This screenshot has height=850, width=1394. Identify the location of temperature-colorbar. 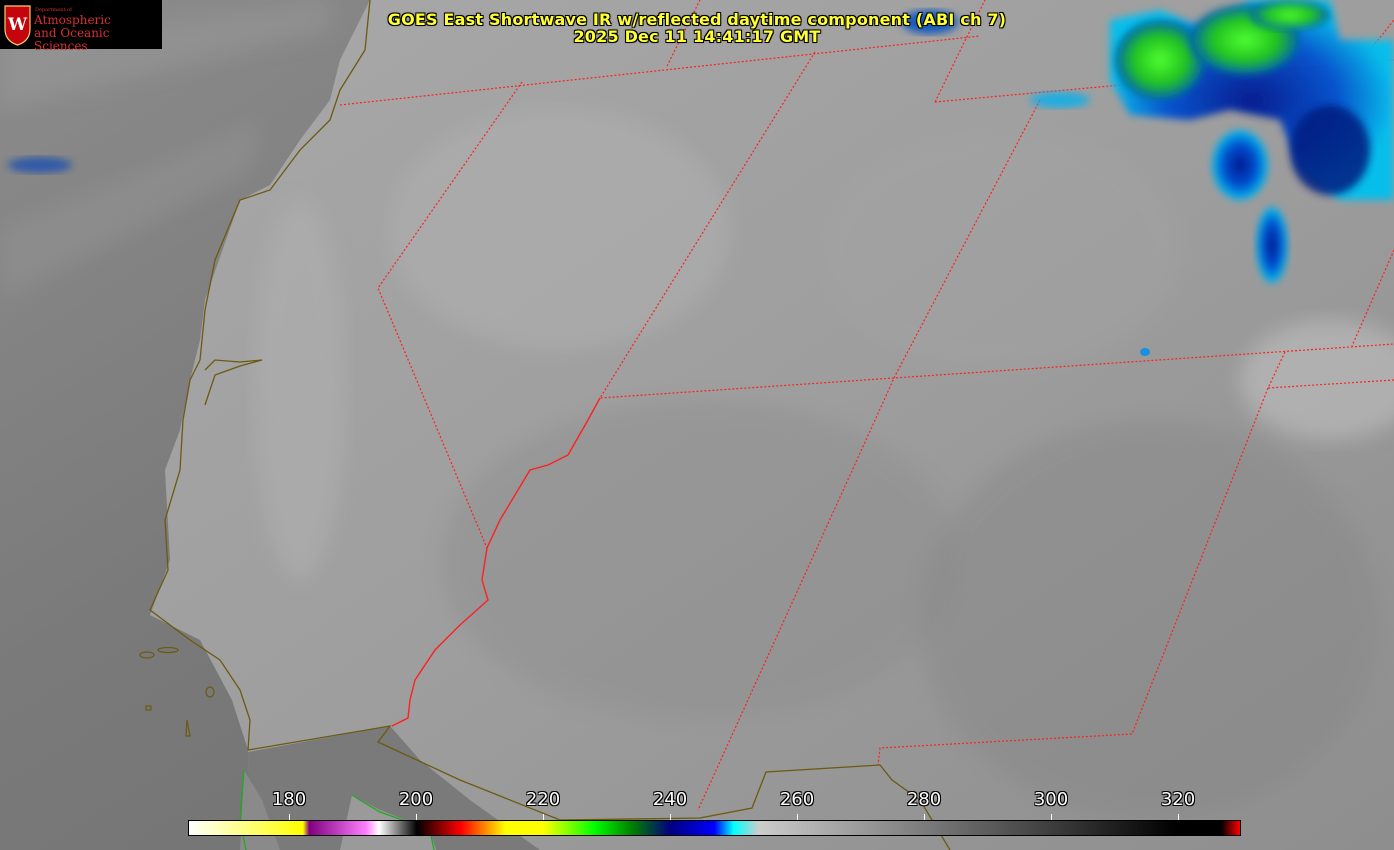
(714, 828).